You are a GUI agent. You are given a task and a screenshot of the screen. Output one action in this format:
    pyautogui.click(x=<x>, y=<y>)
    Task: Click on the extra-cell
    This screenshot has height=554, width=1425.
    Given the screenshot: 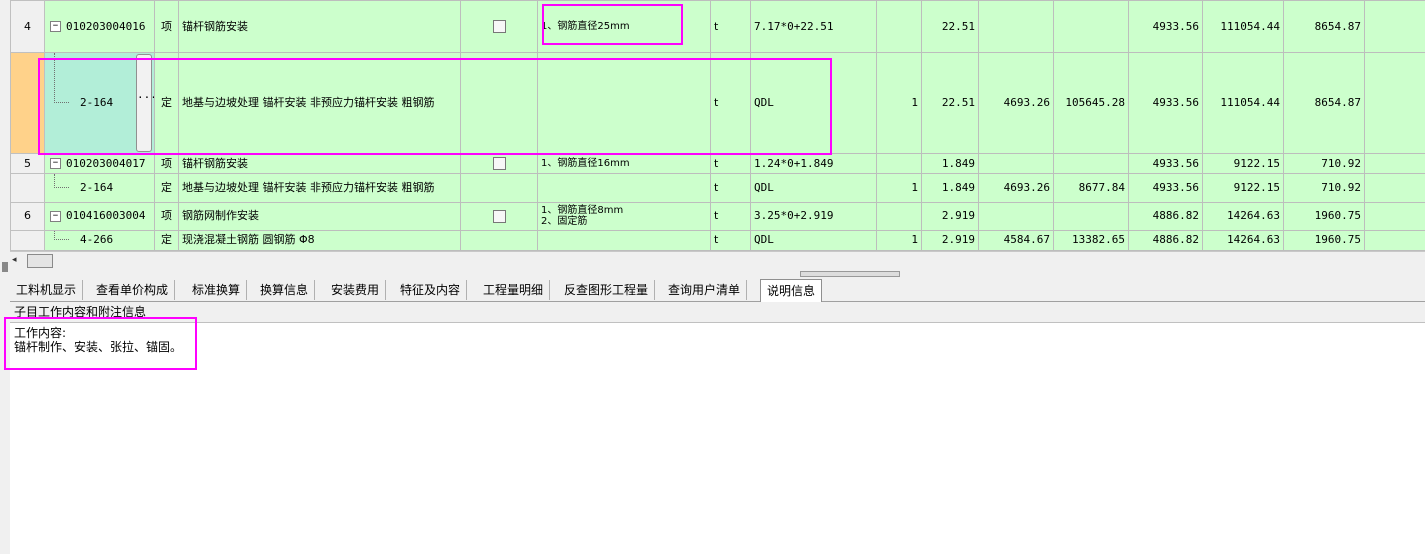 What is the action you would take?
    pyautogui.click(x=1394, y=164)
    